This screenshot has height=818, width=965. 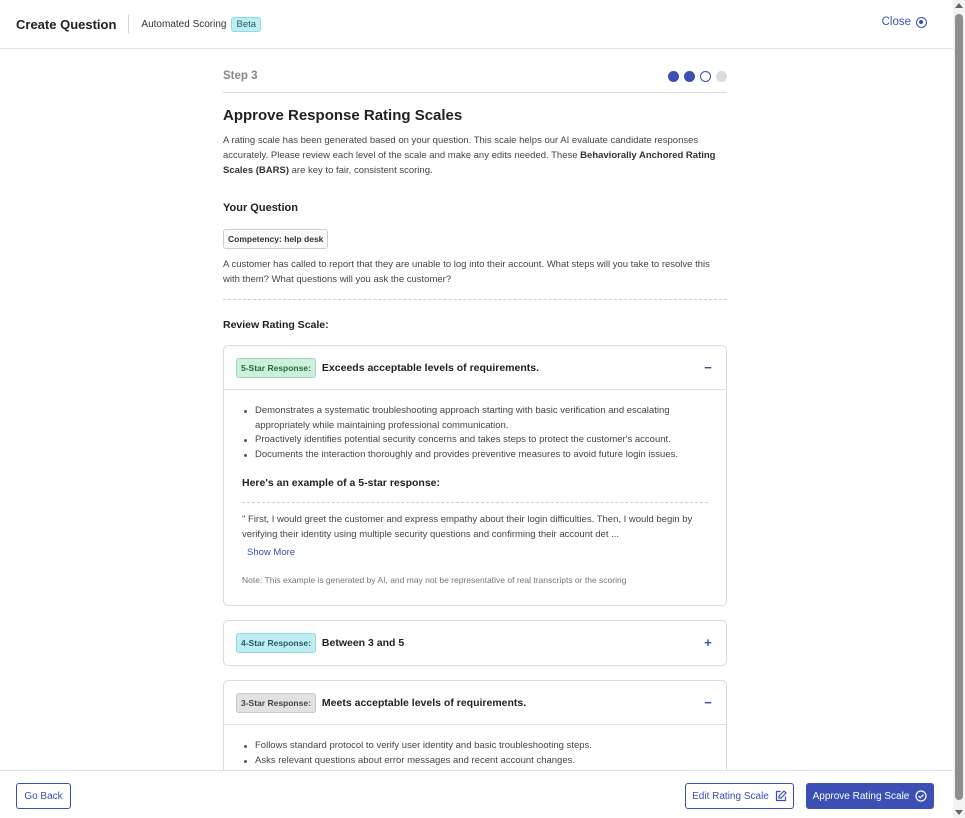 What do you see at coordinates (424, 702) in the screenshot?
I see `rating-card-title: Meets acceptable levels of requirements.` at bounding box center [424, 702].